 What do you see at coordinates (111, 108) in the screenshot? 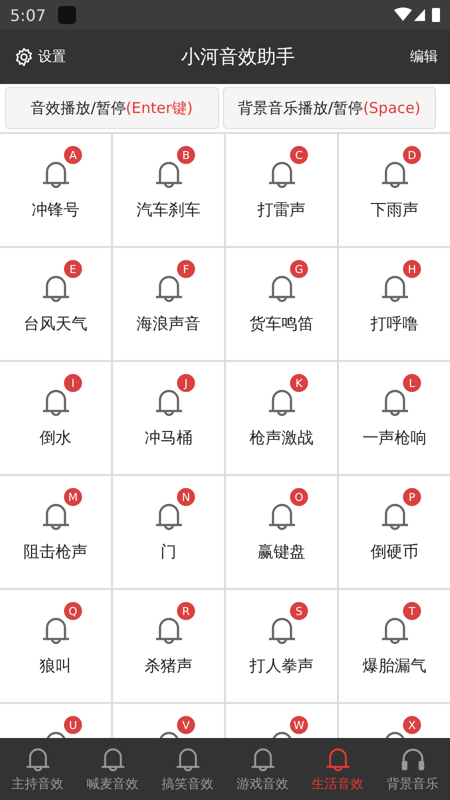
I see `play-pause-button: 音效播放/暂停(Enter键)` at bounding box center [111, 108].